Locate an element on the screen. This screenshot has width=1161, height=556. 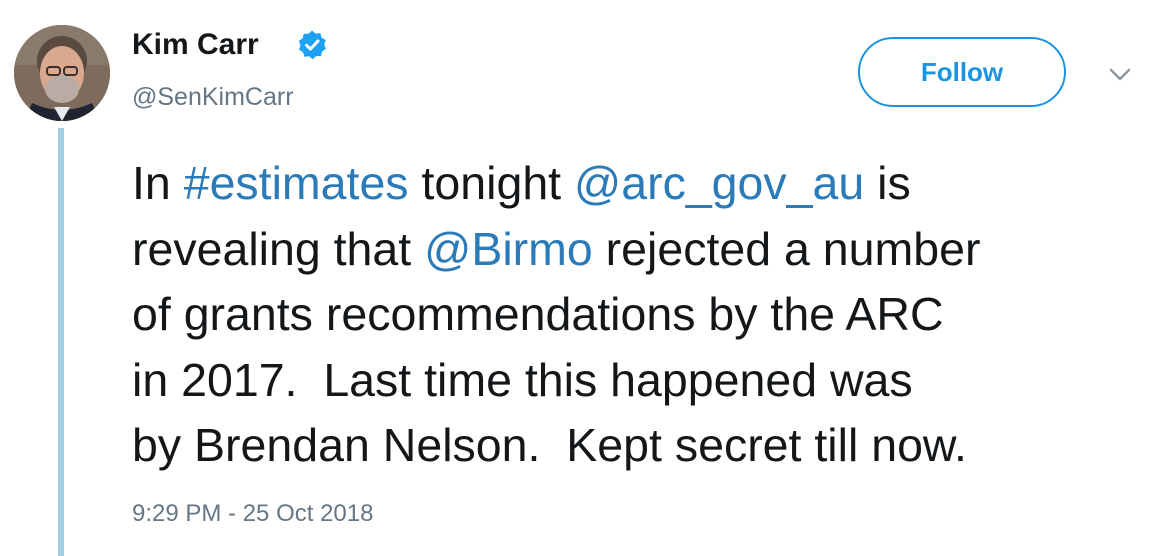
tweet-text-segment: In is located at coordinates (158, 183).